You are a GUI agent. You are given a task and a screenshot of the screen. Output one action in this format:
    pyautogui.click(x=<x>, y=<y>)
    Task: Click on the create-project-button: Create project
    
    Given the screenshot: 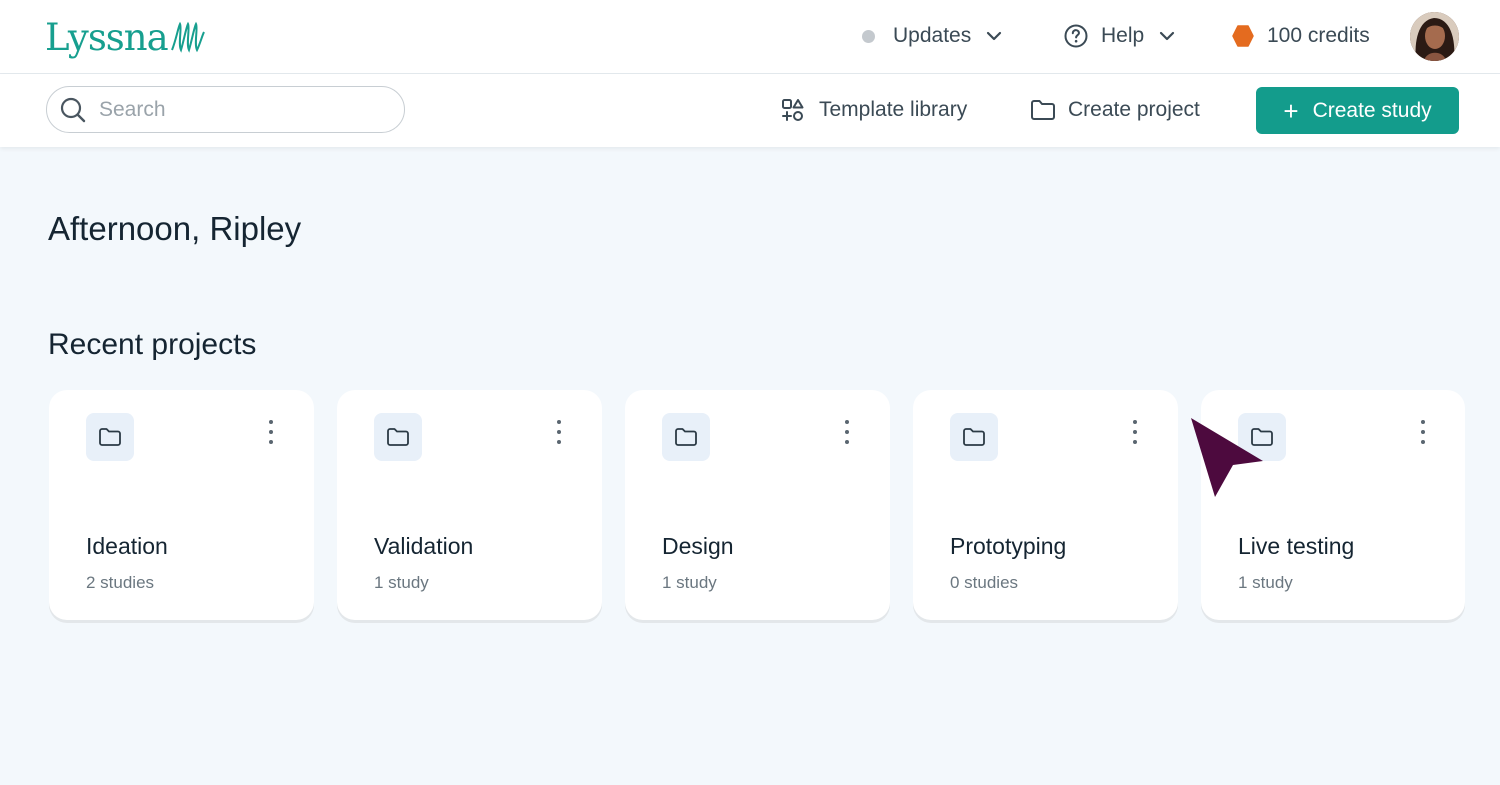 What is the action you would take?
    pyautogui.click(x=1115, y=110)
    